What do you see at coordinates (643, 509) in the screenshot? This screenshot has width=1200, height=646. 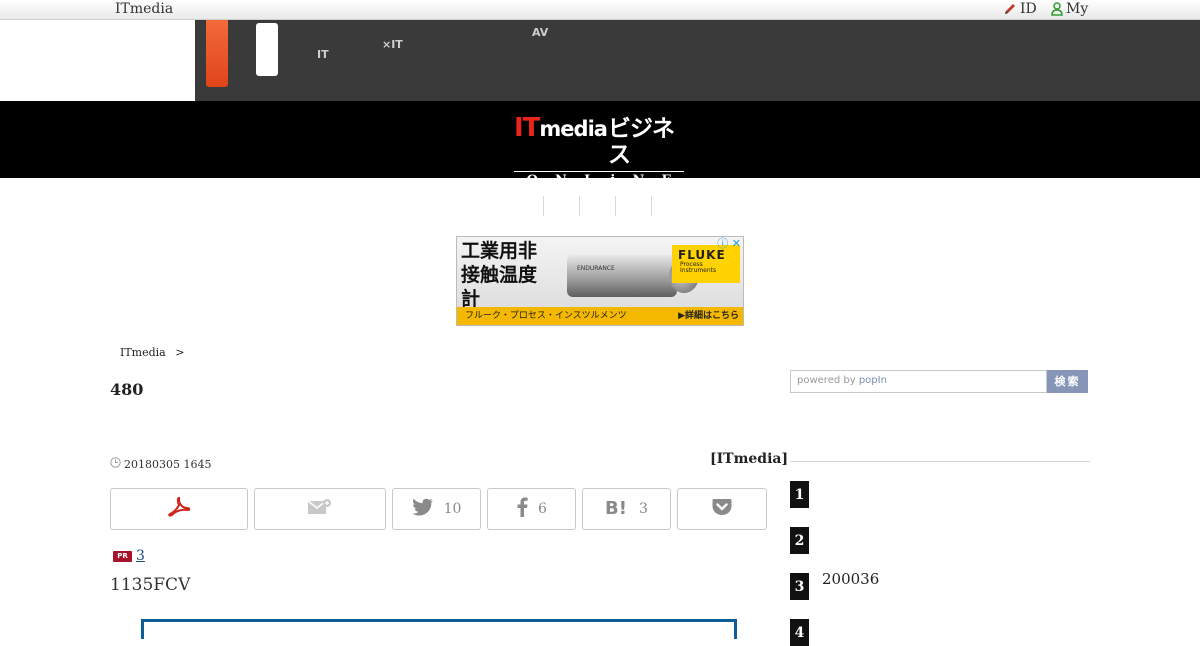 I see `hatena-count: 3` at bounding box center [643, 509].